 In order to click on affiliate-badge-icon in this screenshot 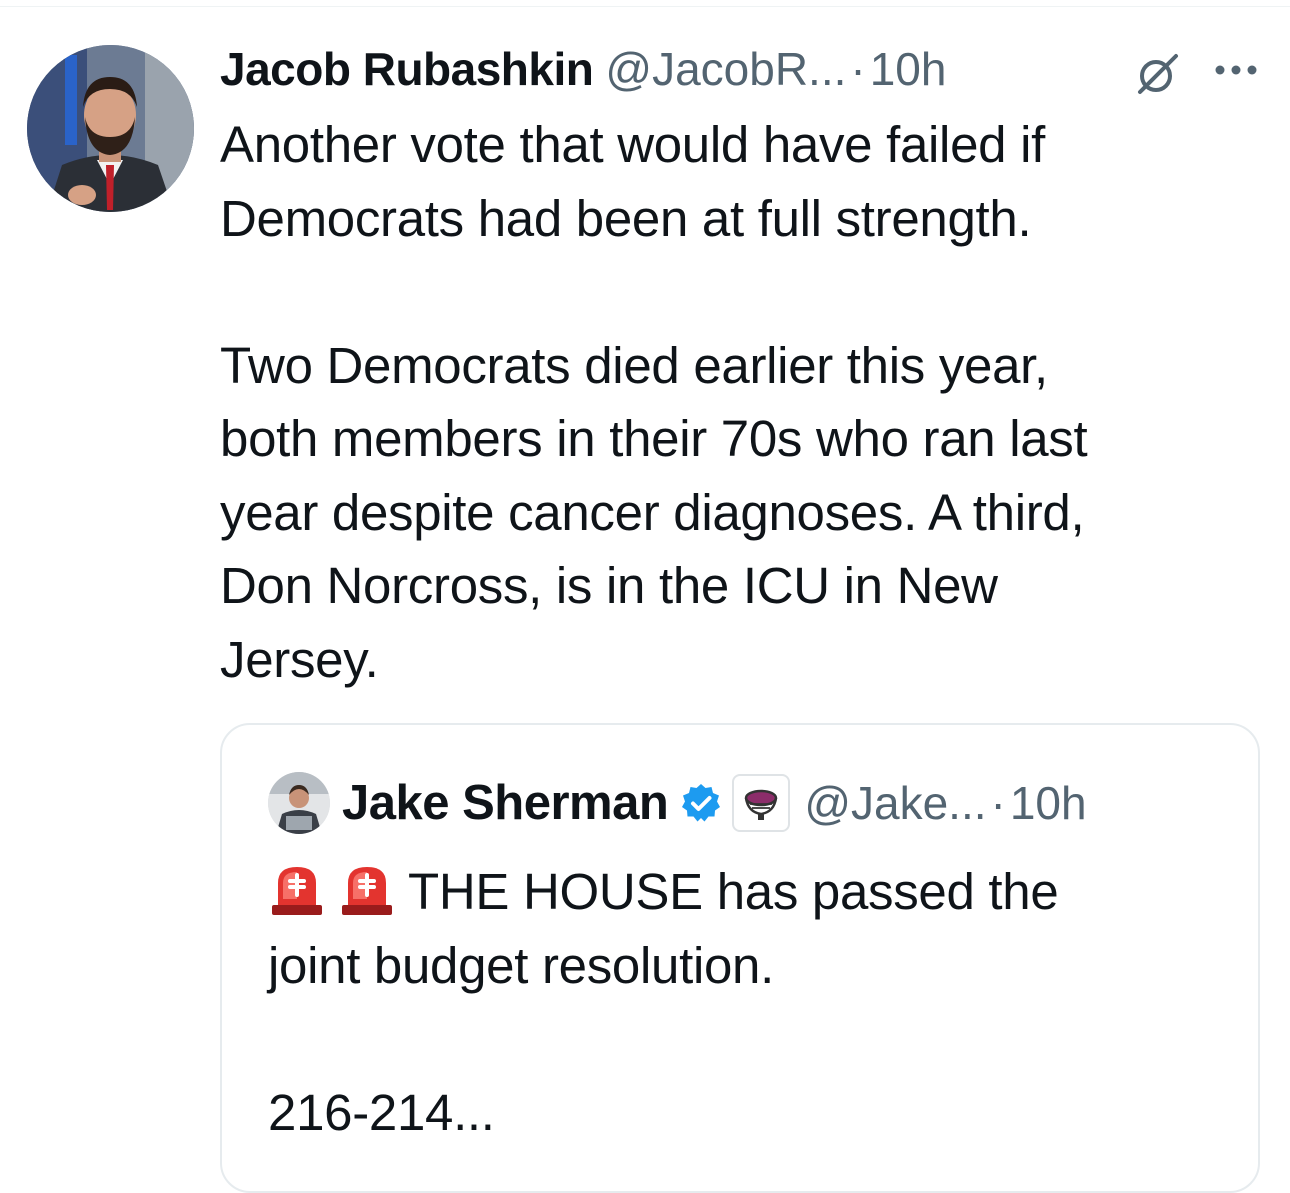, I will do `click(761, 803)`.